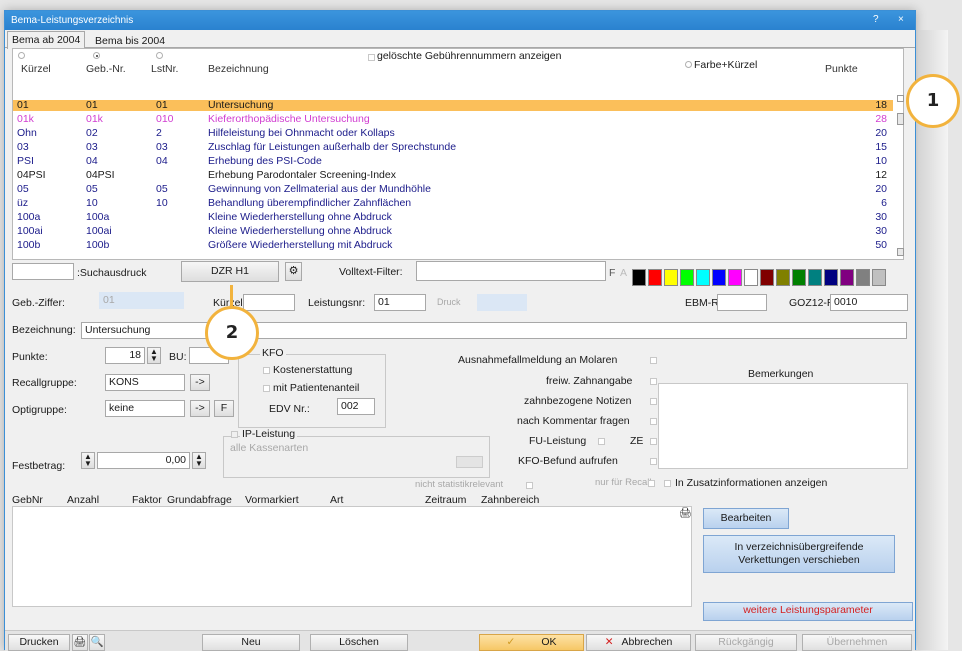 Image resolution: width=962 pixels, height=651 pixels. I want to click on opti-f-button: F, so click(224, 408).